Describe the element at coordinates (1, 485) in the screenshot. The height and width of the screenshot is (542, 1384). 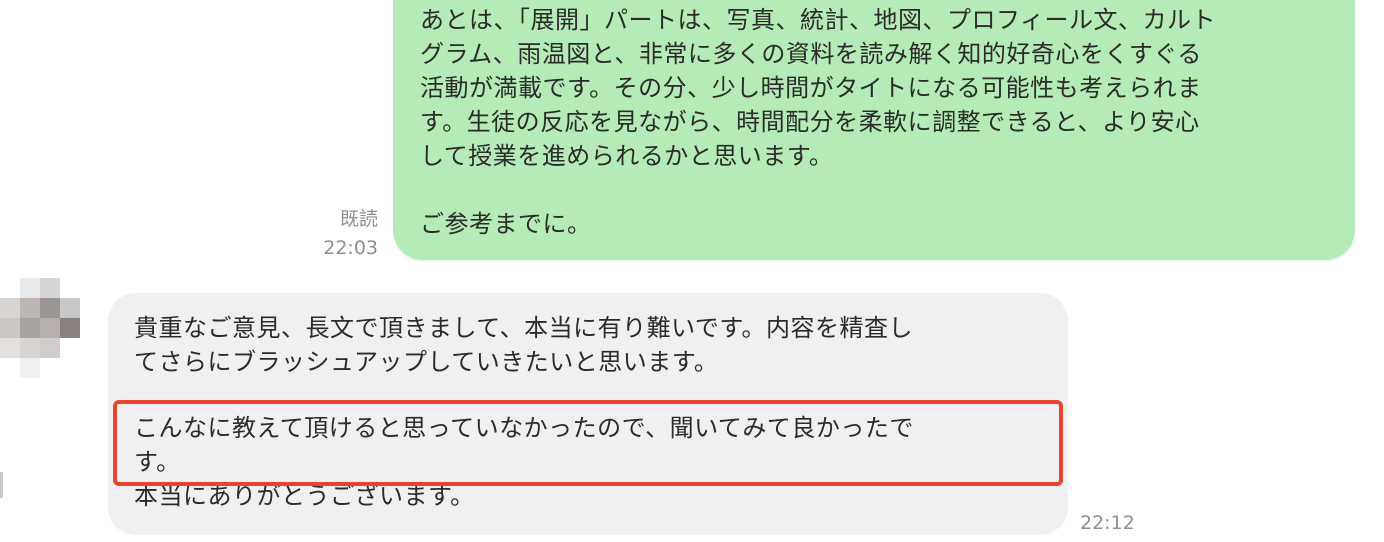
I see `edge-marker` at that location.